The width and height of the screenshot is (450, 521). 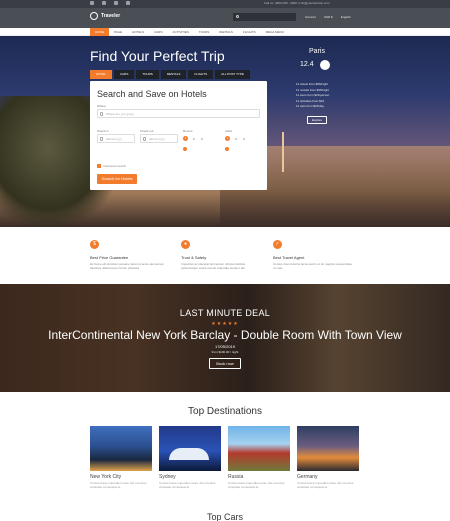 I want to click on header-links: Account USD $ English, so click(x=328, y=17).